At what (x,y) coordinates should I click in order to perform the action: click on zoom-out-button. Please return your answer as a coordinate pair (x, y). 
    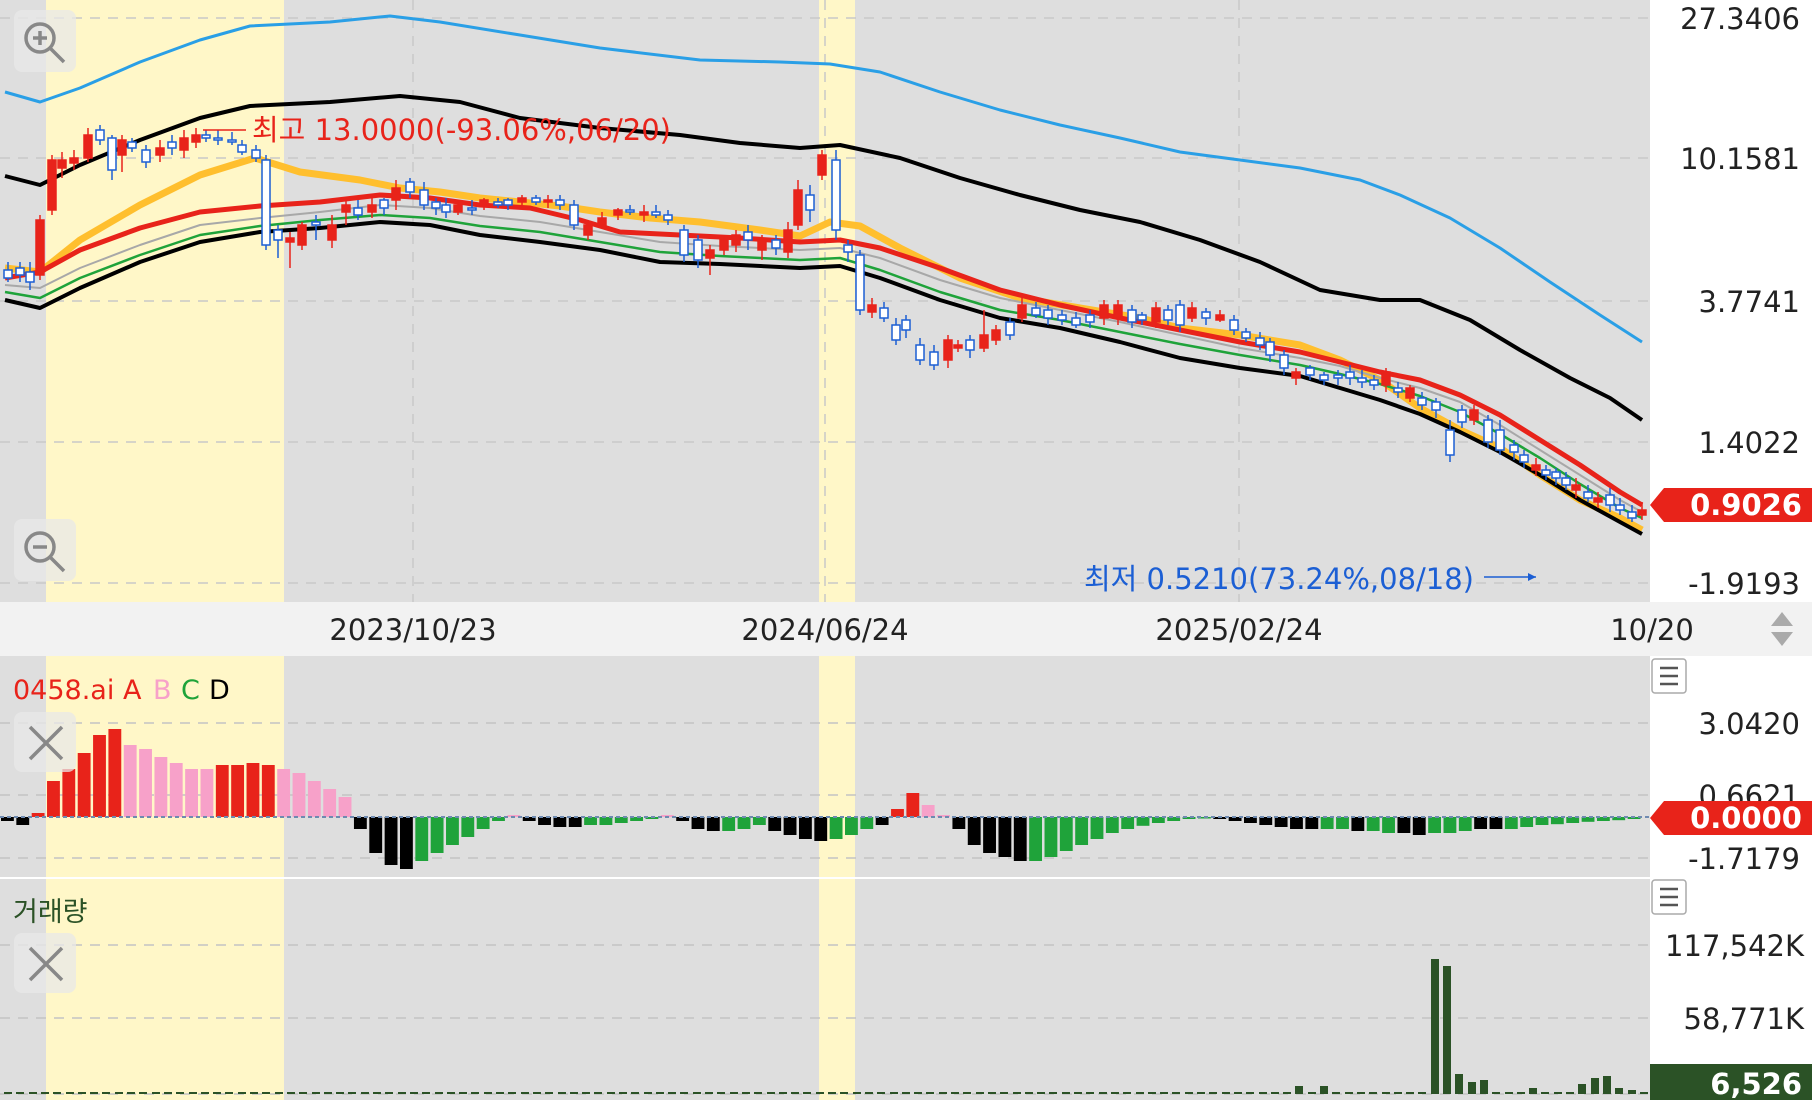
    Looking at the image, I should click on (45, 550).